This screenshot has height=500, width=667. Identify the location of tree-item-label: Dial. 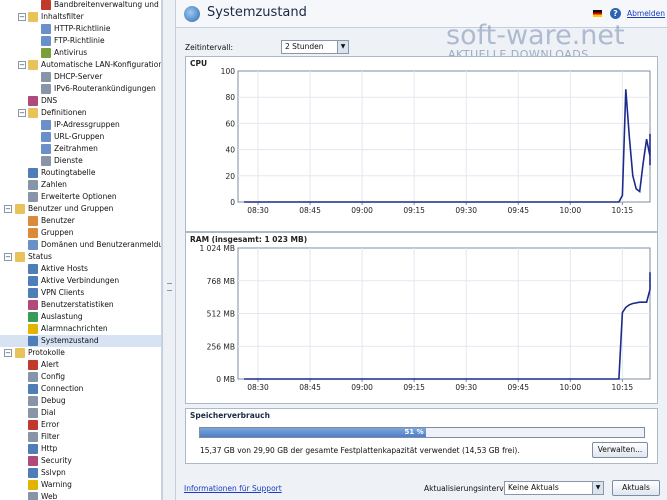
(48, 412).